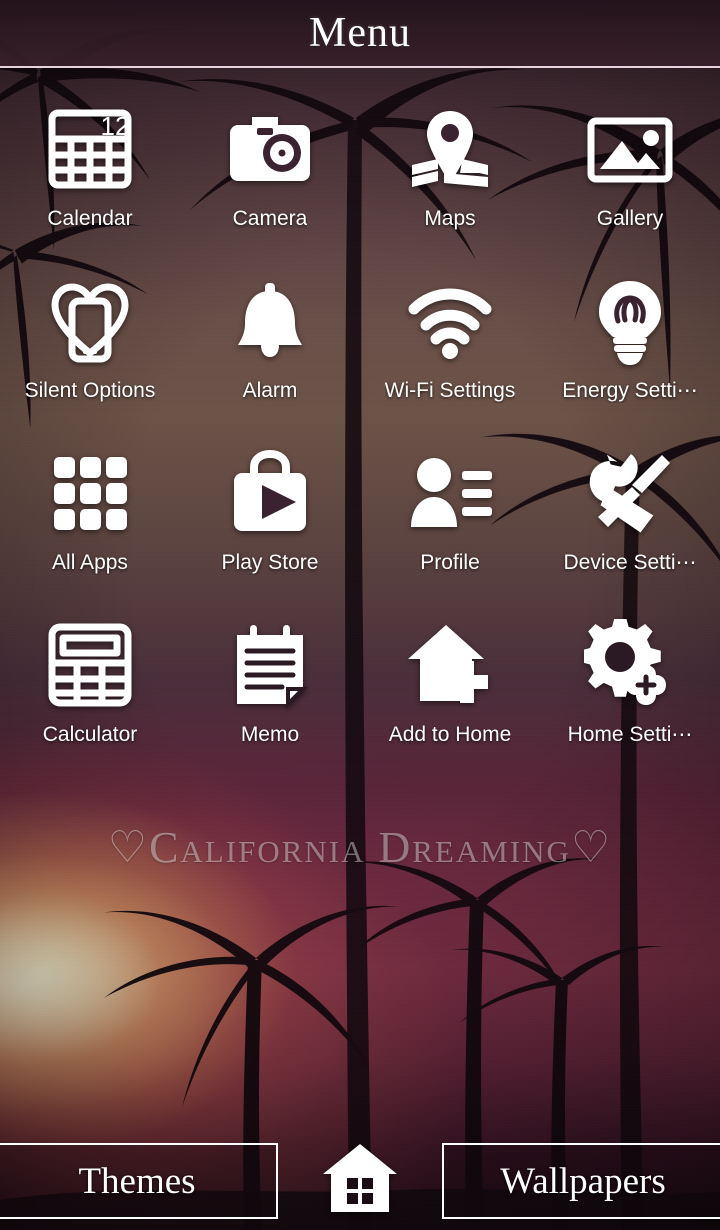 This screenshot has height=1230, width=720. Describe the element at coordinates (630, 493) in the screenshot. I see `wrench-screwdriver-icon` at that location.